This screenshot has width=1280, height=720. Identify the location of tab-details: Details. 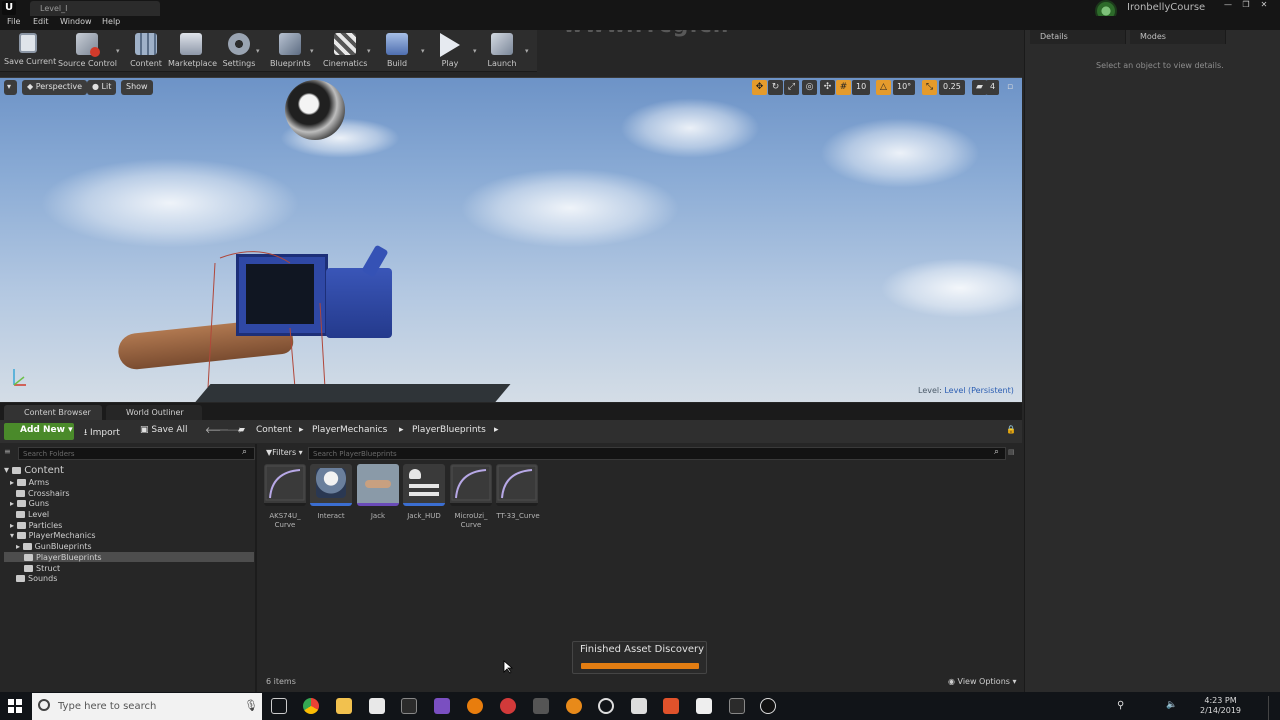
(1078, 37).